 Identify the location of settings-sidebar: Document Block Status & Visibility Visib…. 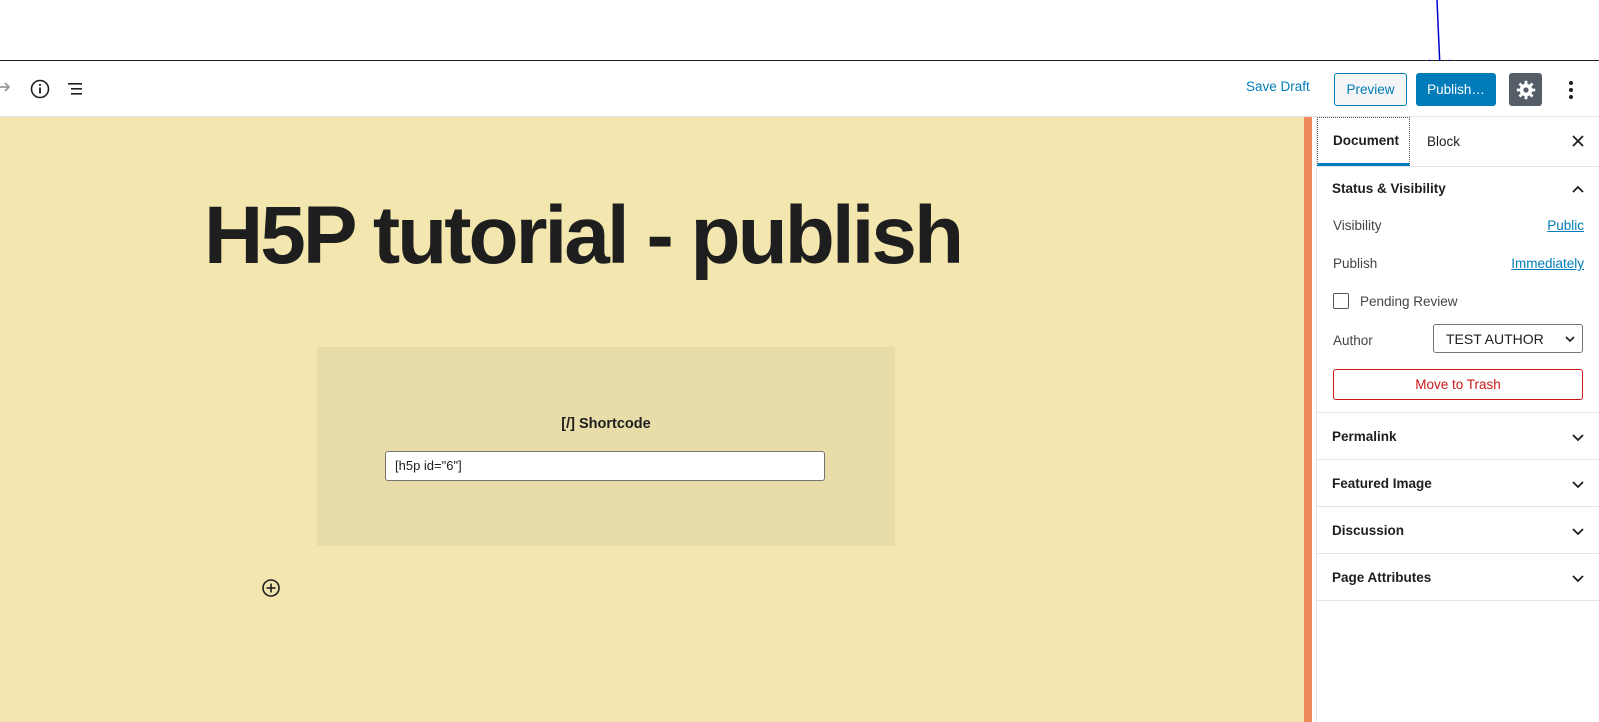
(1457, 419).